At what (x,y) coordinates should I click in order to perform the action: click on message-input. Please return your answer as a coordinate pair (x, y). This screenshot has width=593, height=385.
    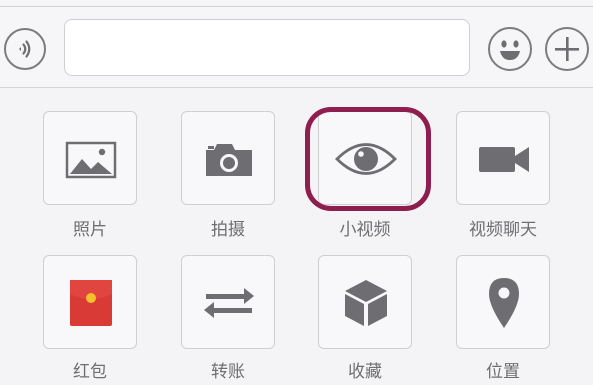
    Looking at the image, I should click on (267, 47).